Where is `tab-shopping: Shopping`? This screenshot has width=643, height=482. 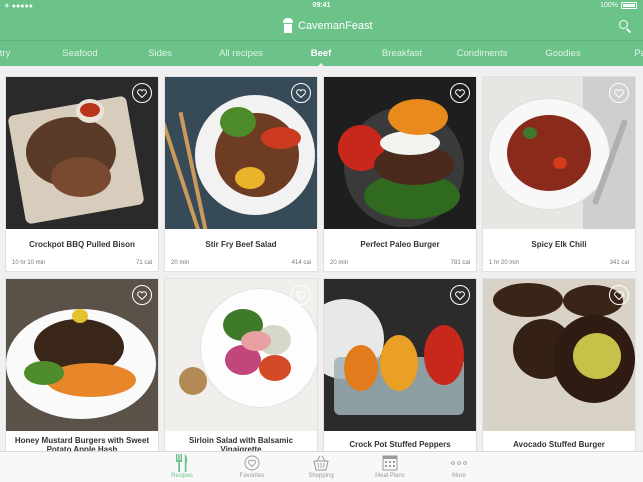
tab-shopping: Shopping is located at coordinates (321, 466).